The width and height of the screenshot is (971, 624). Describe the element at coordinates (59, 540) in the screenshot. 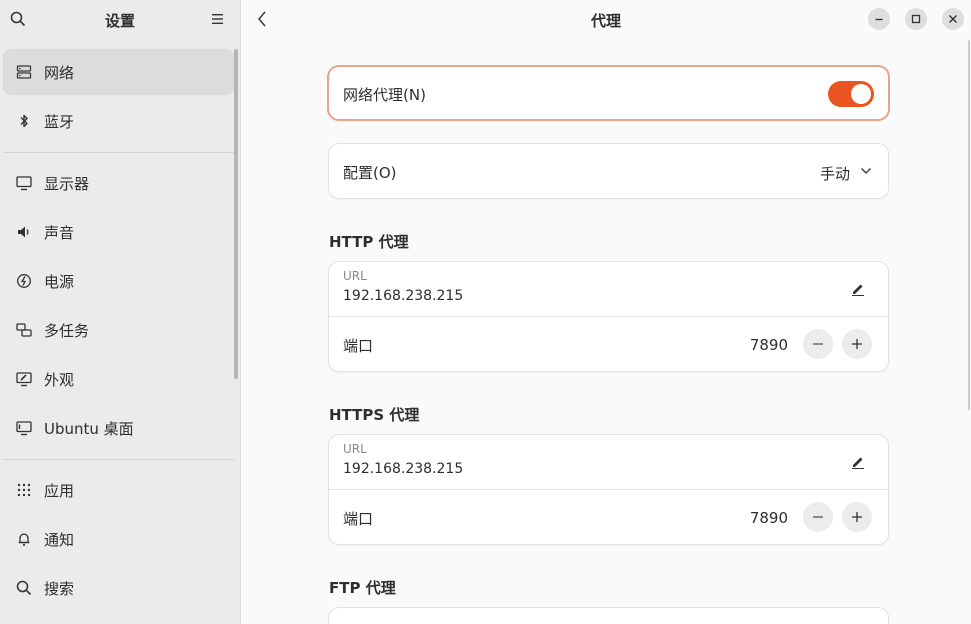

I see `sidebar-item-label: 通知` at that location.